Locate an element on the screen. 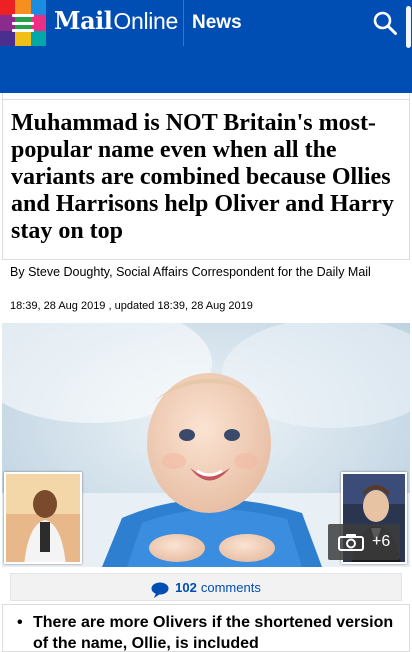 This screenshot has width=412, height=652. gallery-thumbnail is located at coordinates (43, 518).